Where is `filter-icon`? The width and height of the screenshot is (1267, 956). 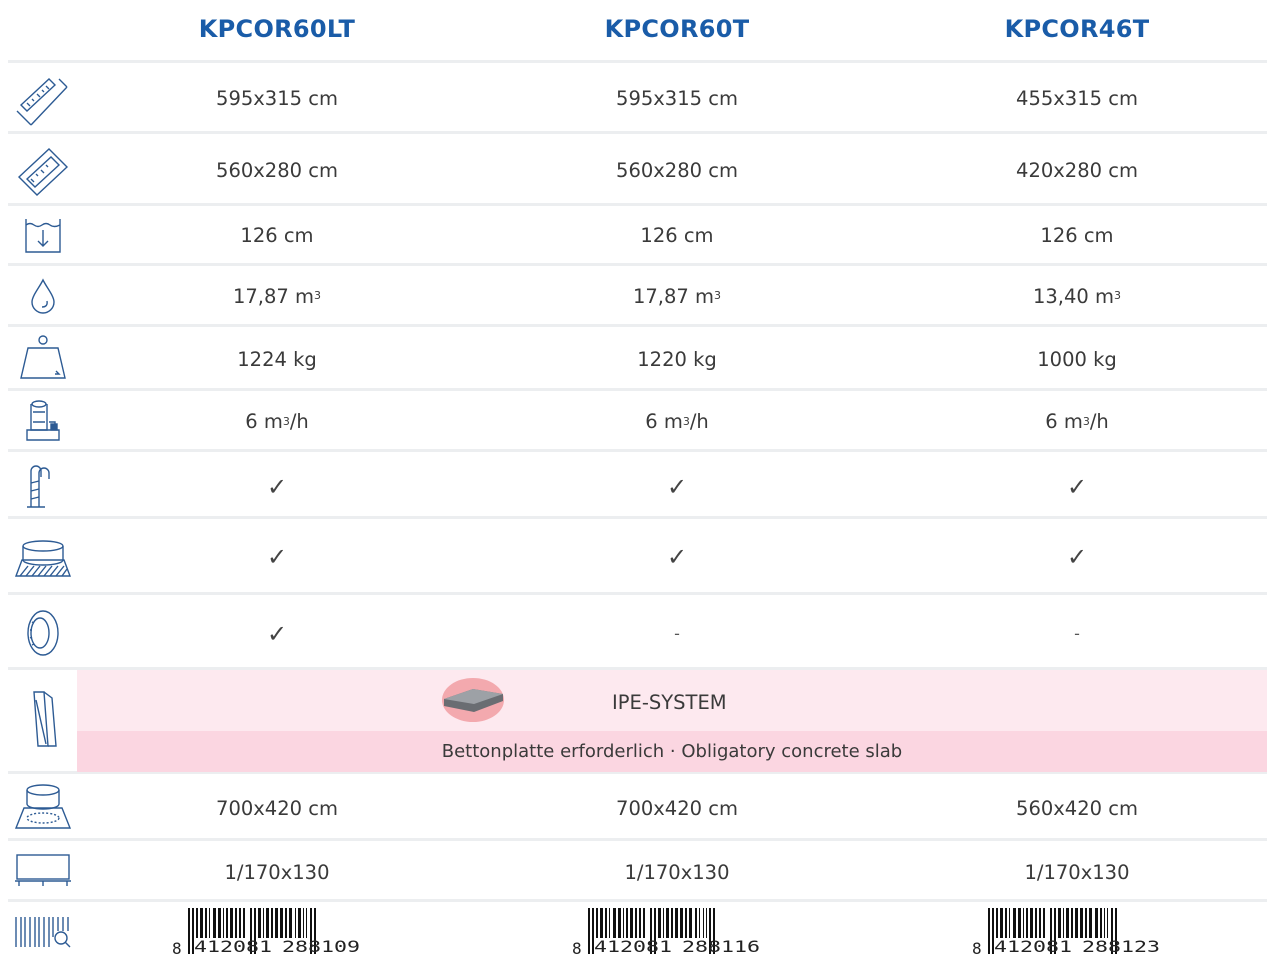 filter-icon is located at coordinates (43, 420).